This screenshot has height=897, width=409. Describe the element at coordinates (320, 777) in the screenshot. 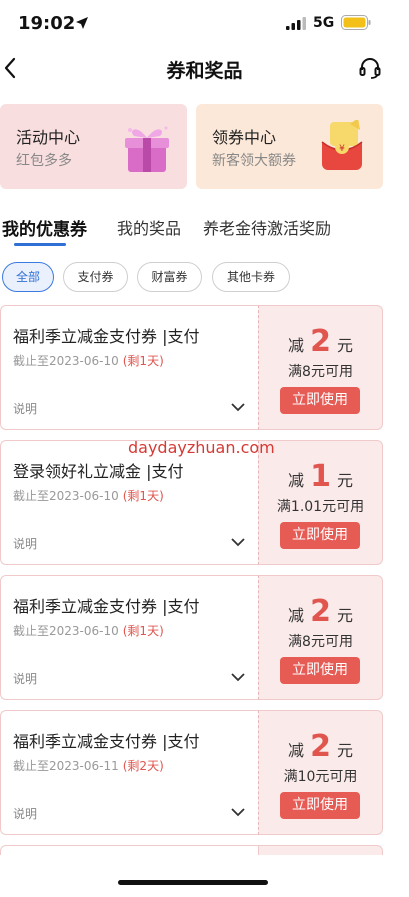

I see `coupon-condition: 满10元可用` at that location.